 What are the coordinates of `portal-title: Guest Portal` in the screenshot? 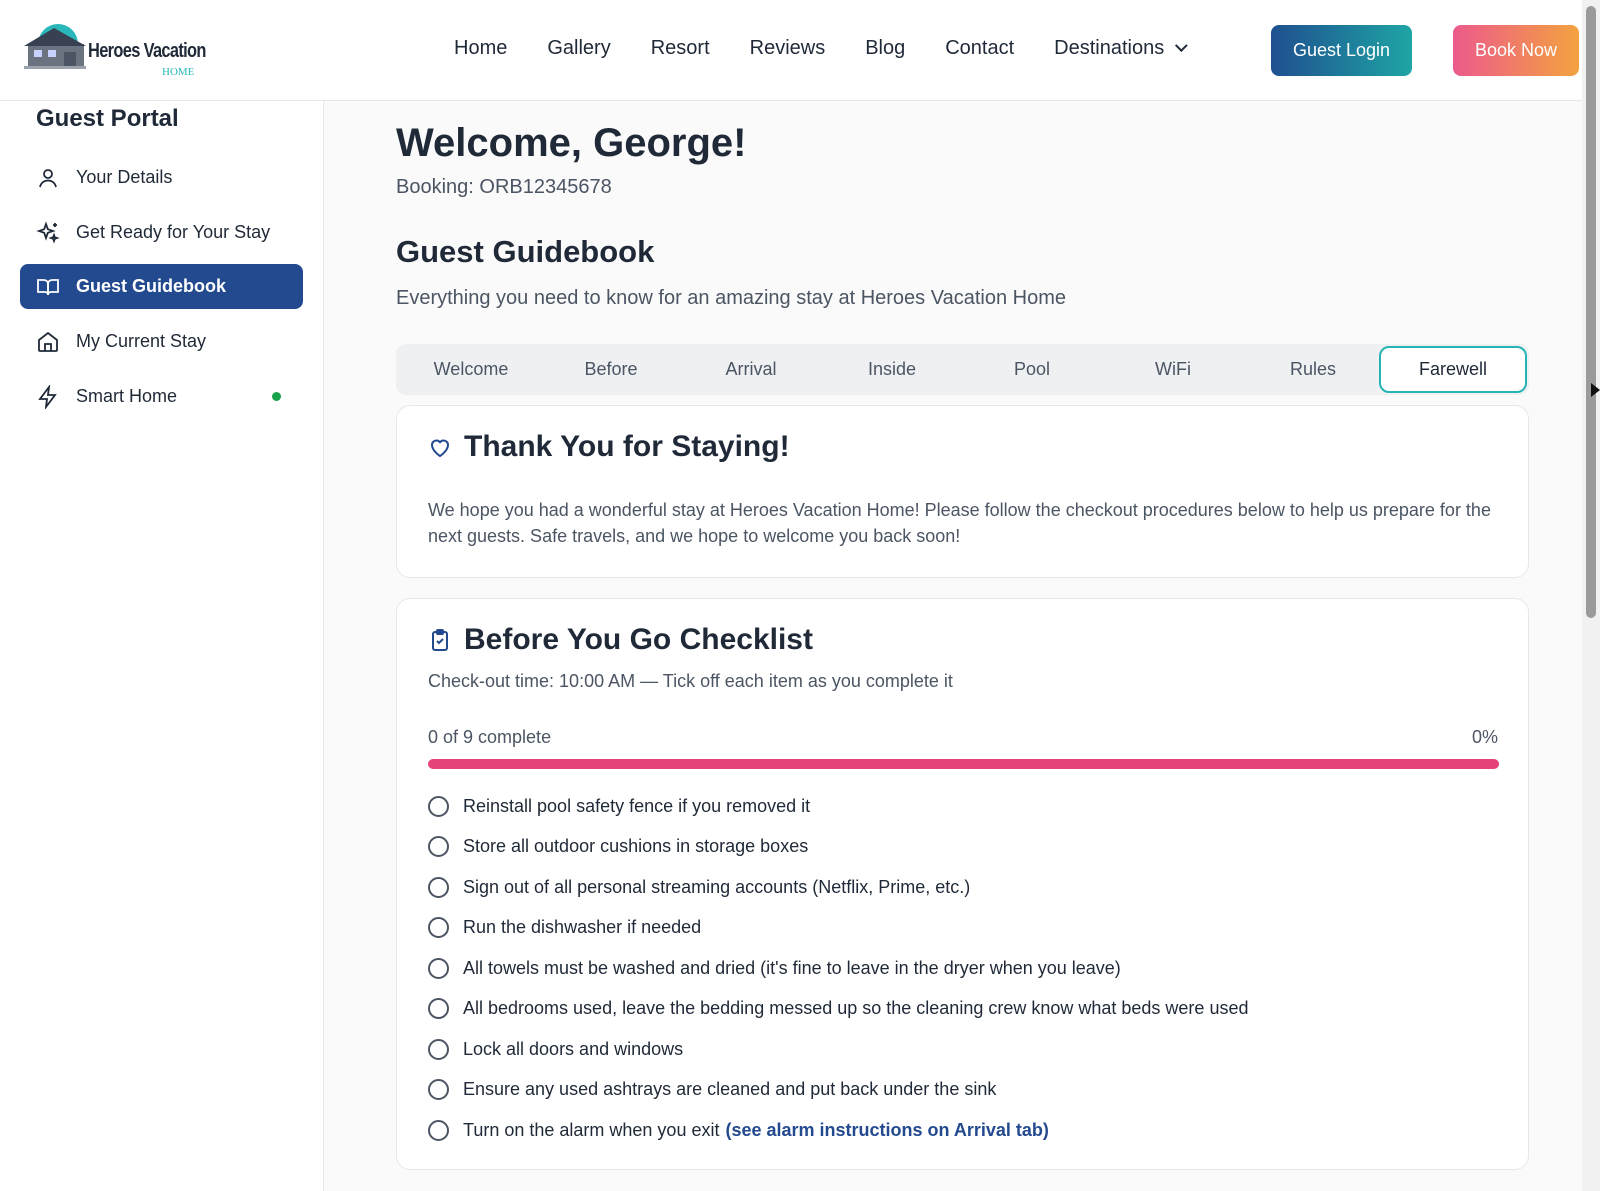 It's located at (107, 118).